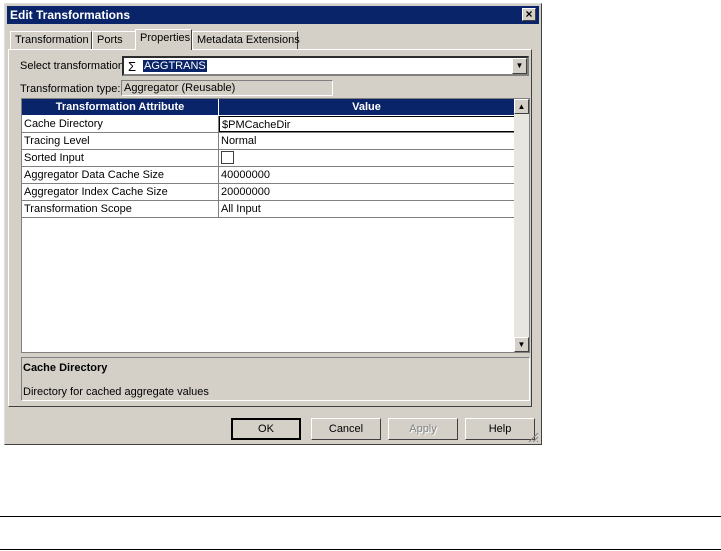 The image size is (721, 551). I want to click on value-cell: 20000000, so click(367, 192).